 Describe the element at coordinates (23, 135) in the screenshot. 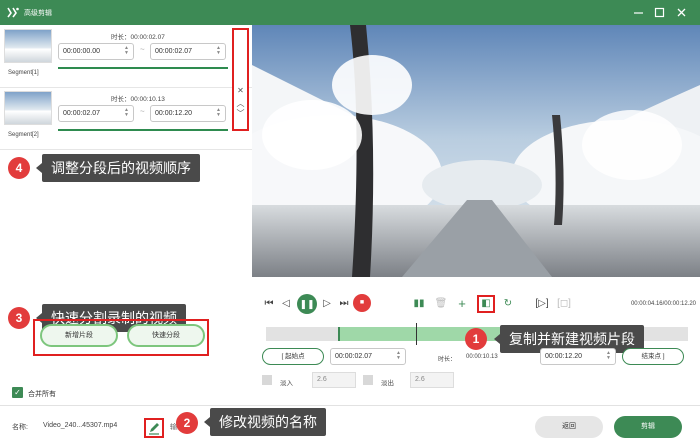

I see `segment-label: Segment[2]` at that location.